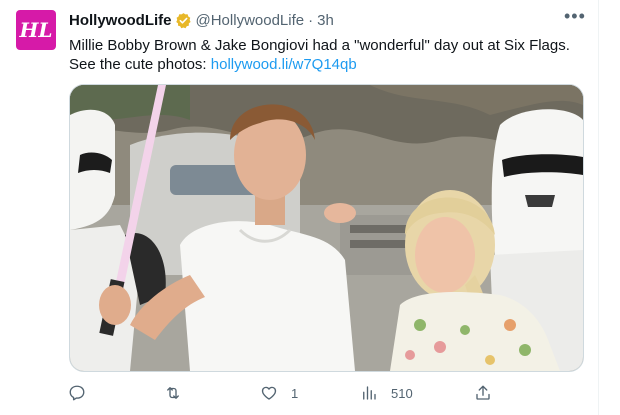  What do you see at coordinates (269, 393) in the screenshot?
I see `like-icon` at bounding box center [269, 393].